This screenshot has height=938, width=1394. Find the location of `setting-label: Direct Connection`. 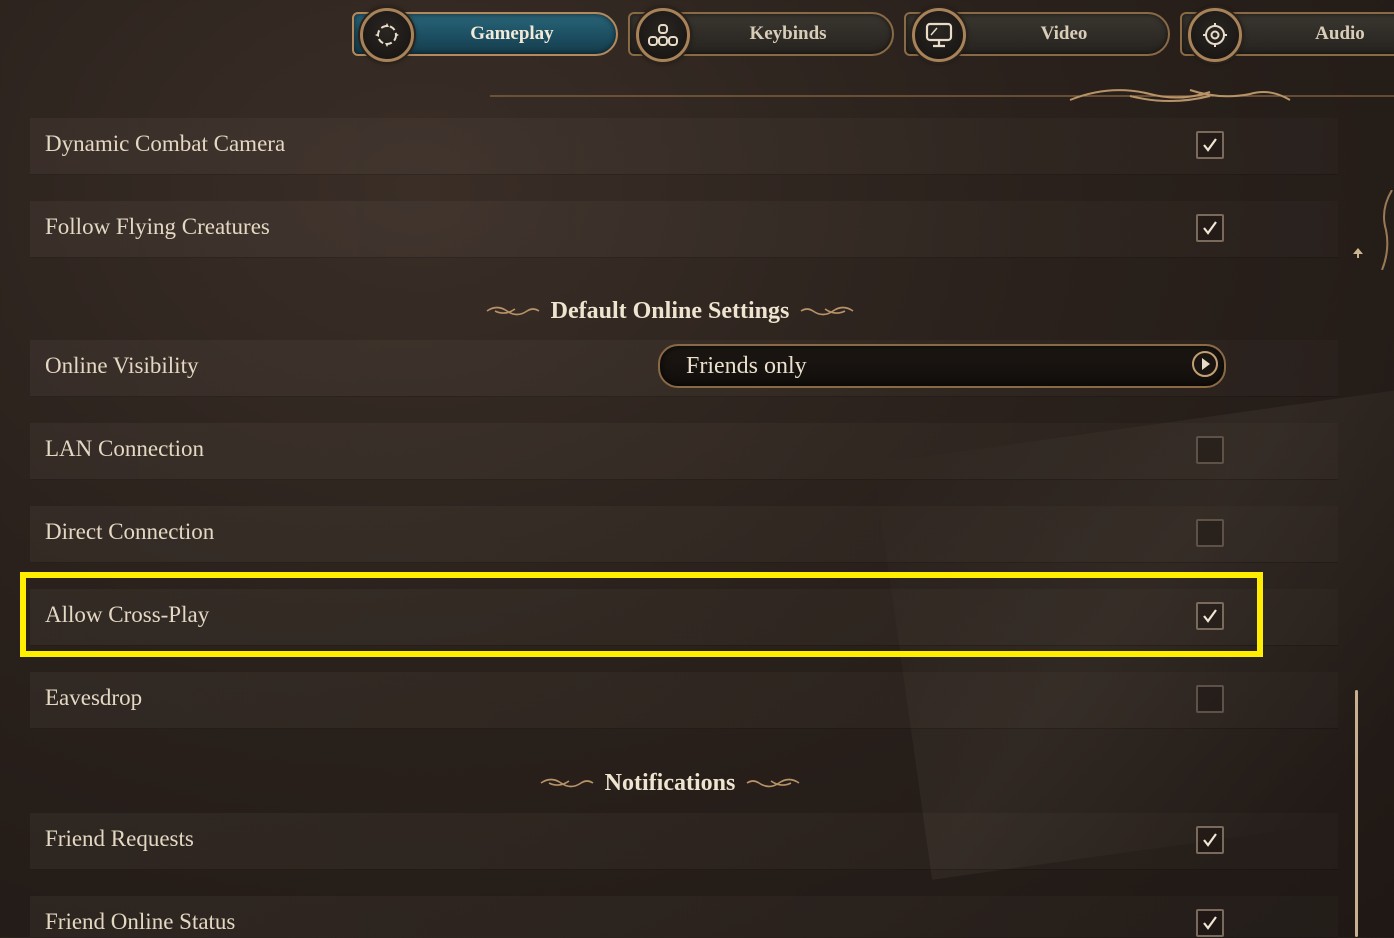

setting-label: Direct Connection is located at coordinates (130, 531).